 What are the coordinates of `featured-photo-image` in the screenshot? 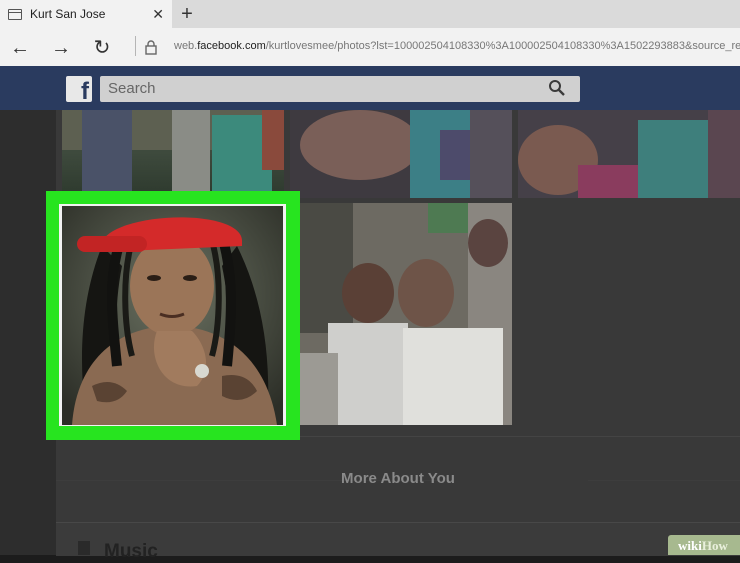 It's located at (172, 315).